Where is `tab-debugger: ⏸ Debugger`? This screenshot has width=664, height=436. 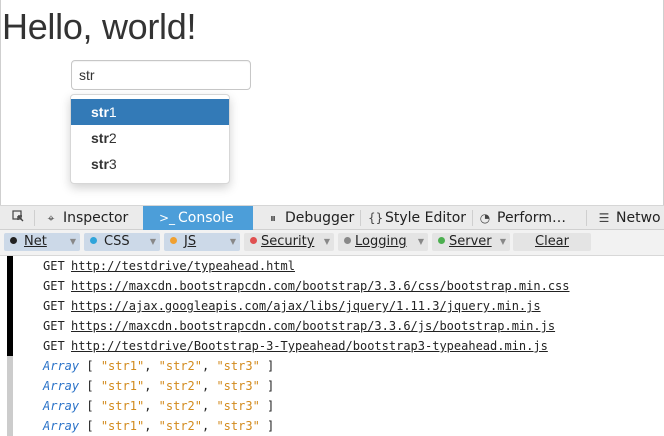
tab-debugger: ⏸ Debugger is located at coordinates (312, 218).